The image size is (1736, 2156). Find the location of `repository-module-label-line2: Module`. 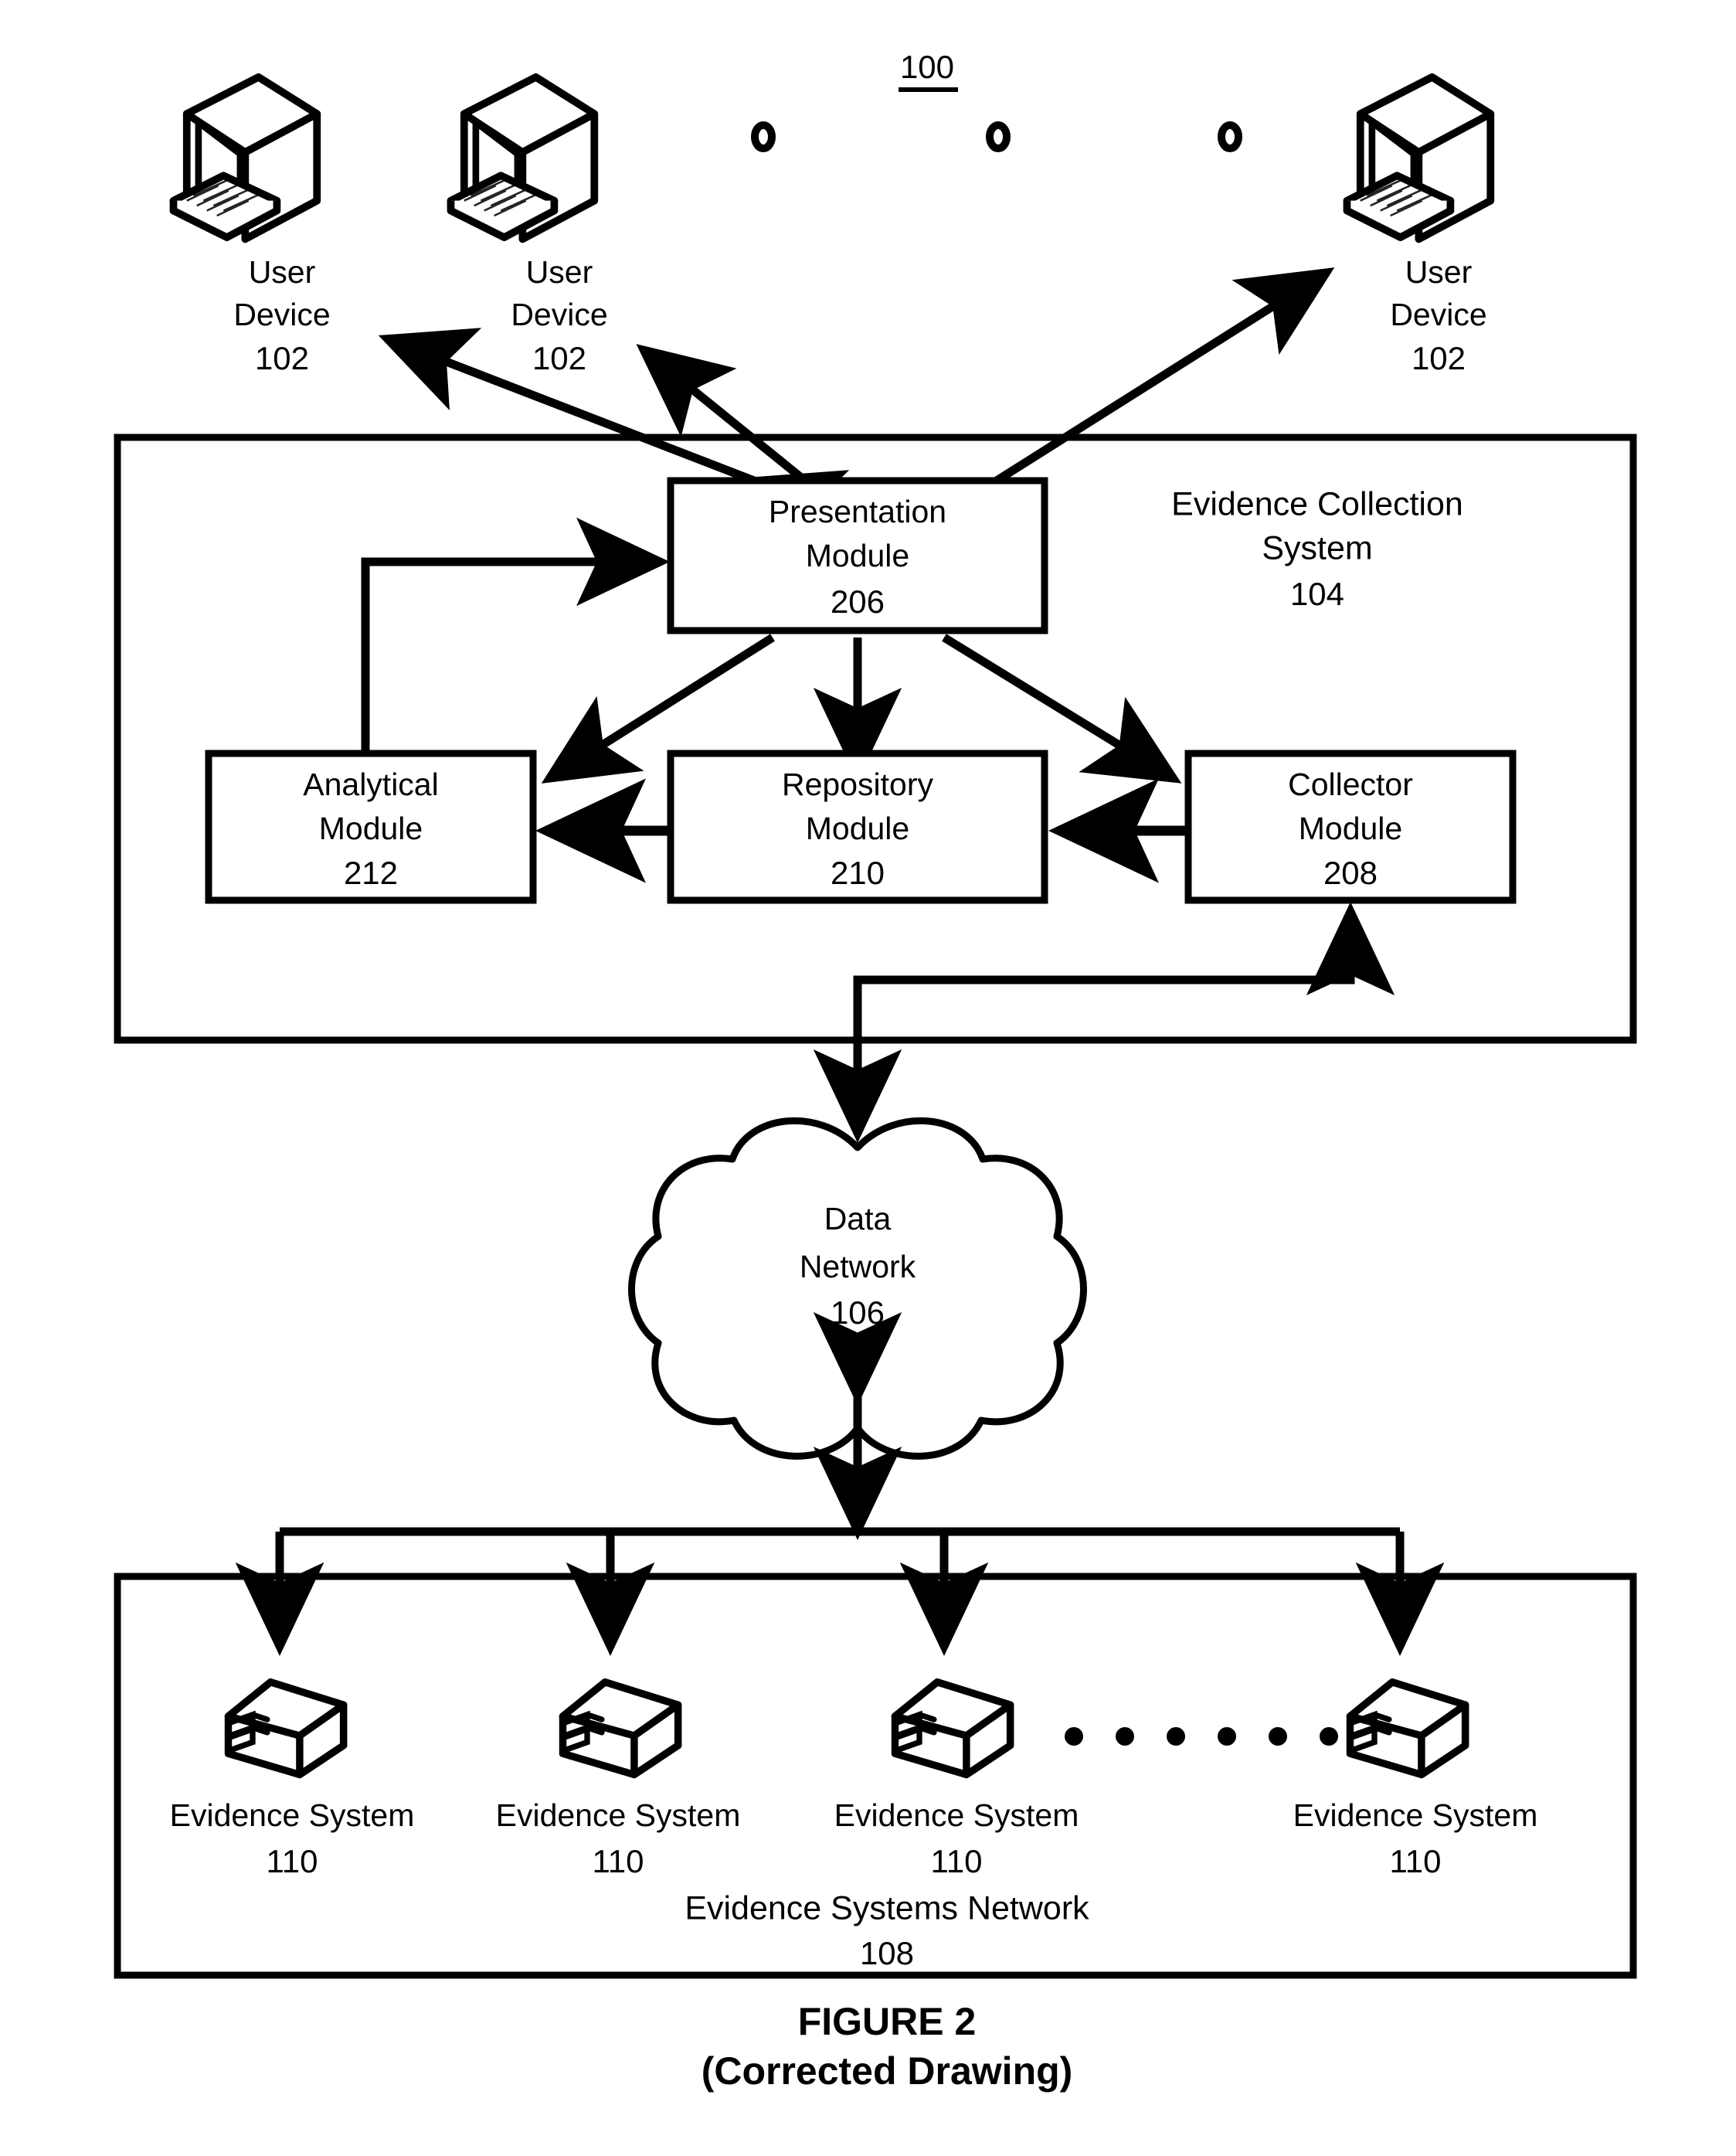

repository-module-label-line2: Module is located at coordinates (858, 828).